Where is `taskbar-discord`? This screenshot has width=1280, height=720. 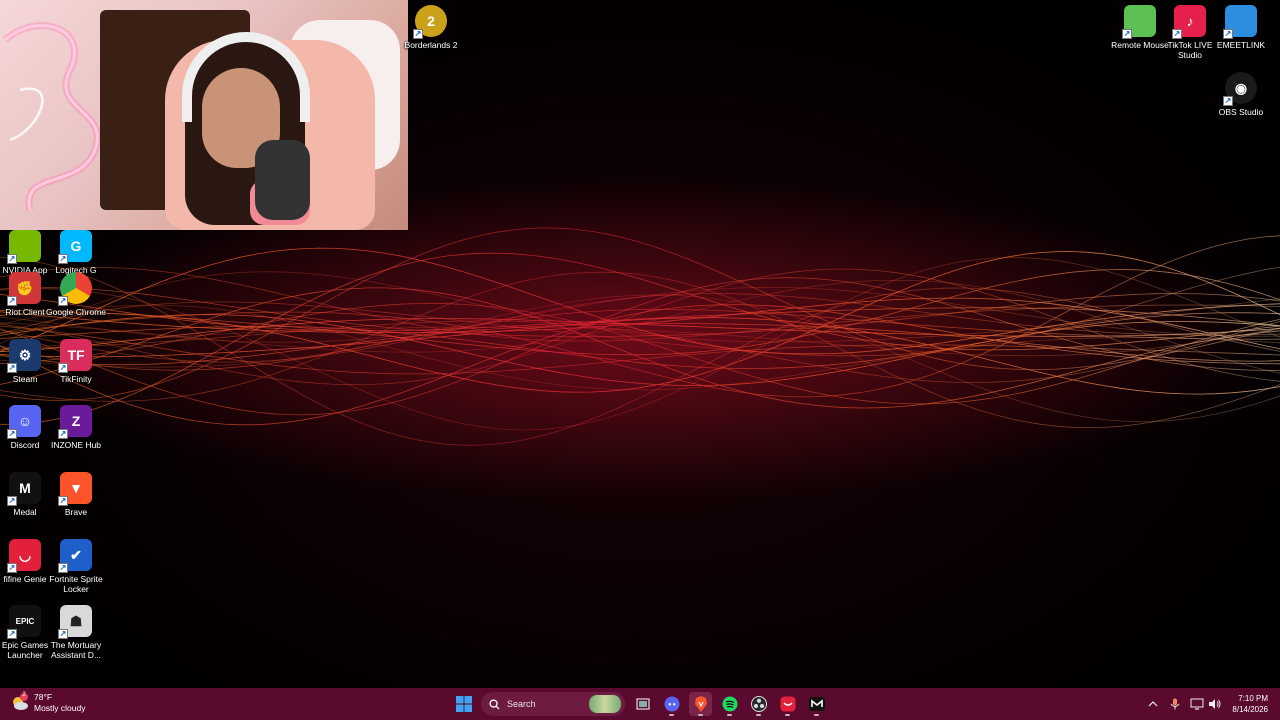 taskbar-discord is located at coordinates (671, 704).